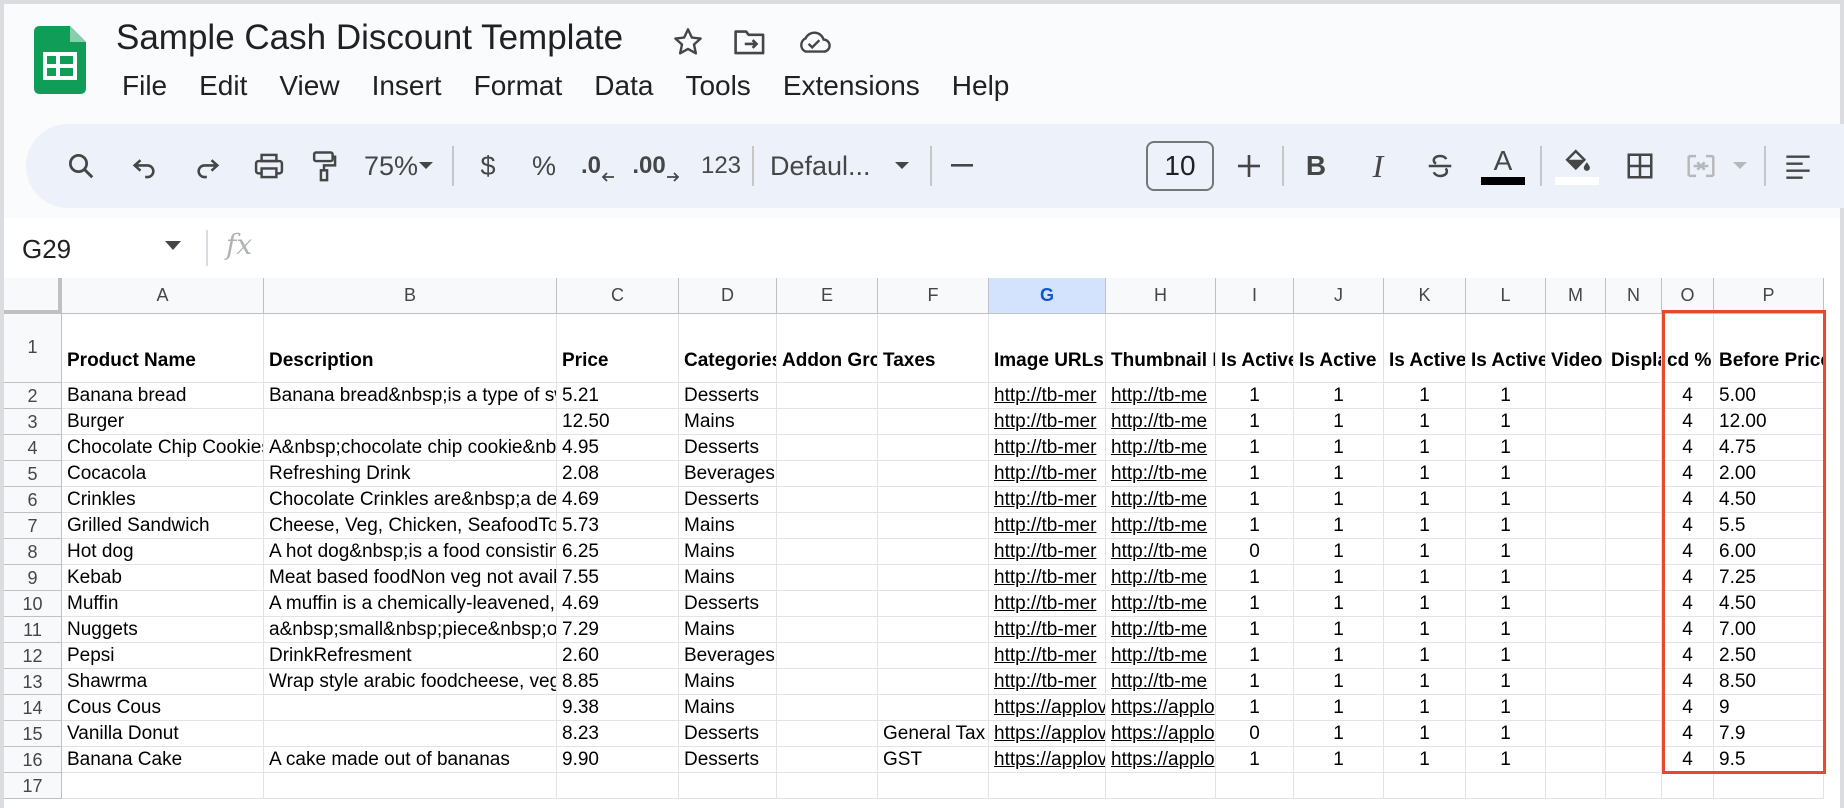 Image resolution: width=1844 pixels, height=808 pixels. I want to click on cell-i7: 1, so click(1255, 526).